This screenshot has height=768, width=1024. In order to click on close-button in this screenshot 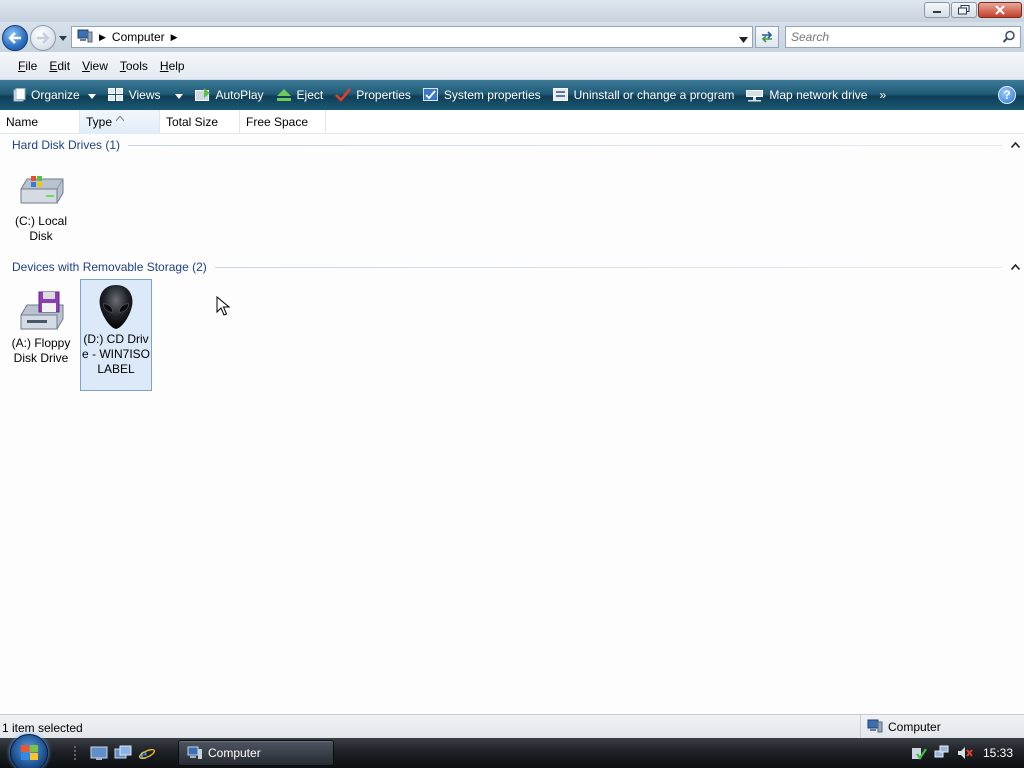, I will do `click(1000, 10)`.